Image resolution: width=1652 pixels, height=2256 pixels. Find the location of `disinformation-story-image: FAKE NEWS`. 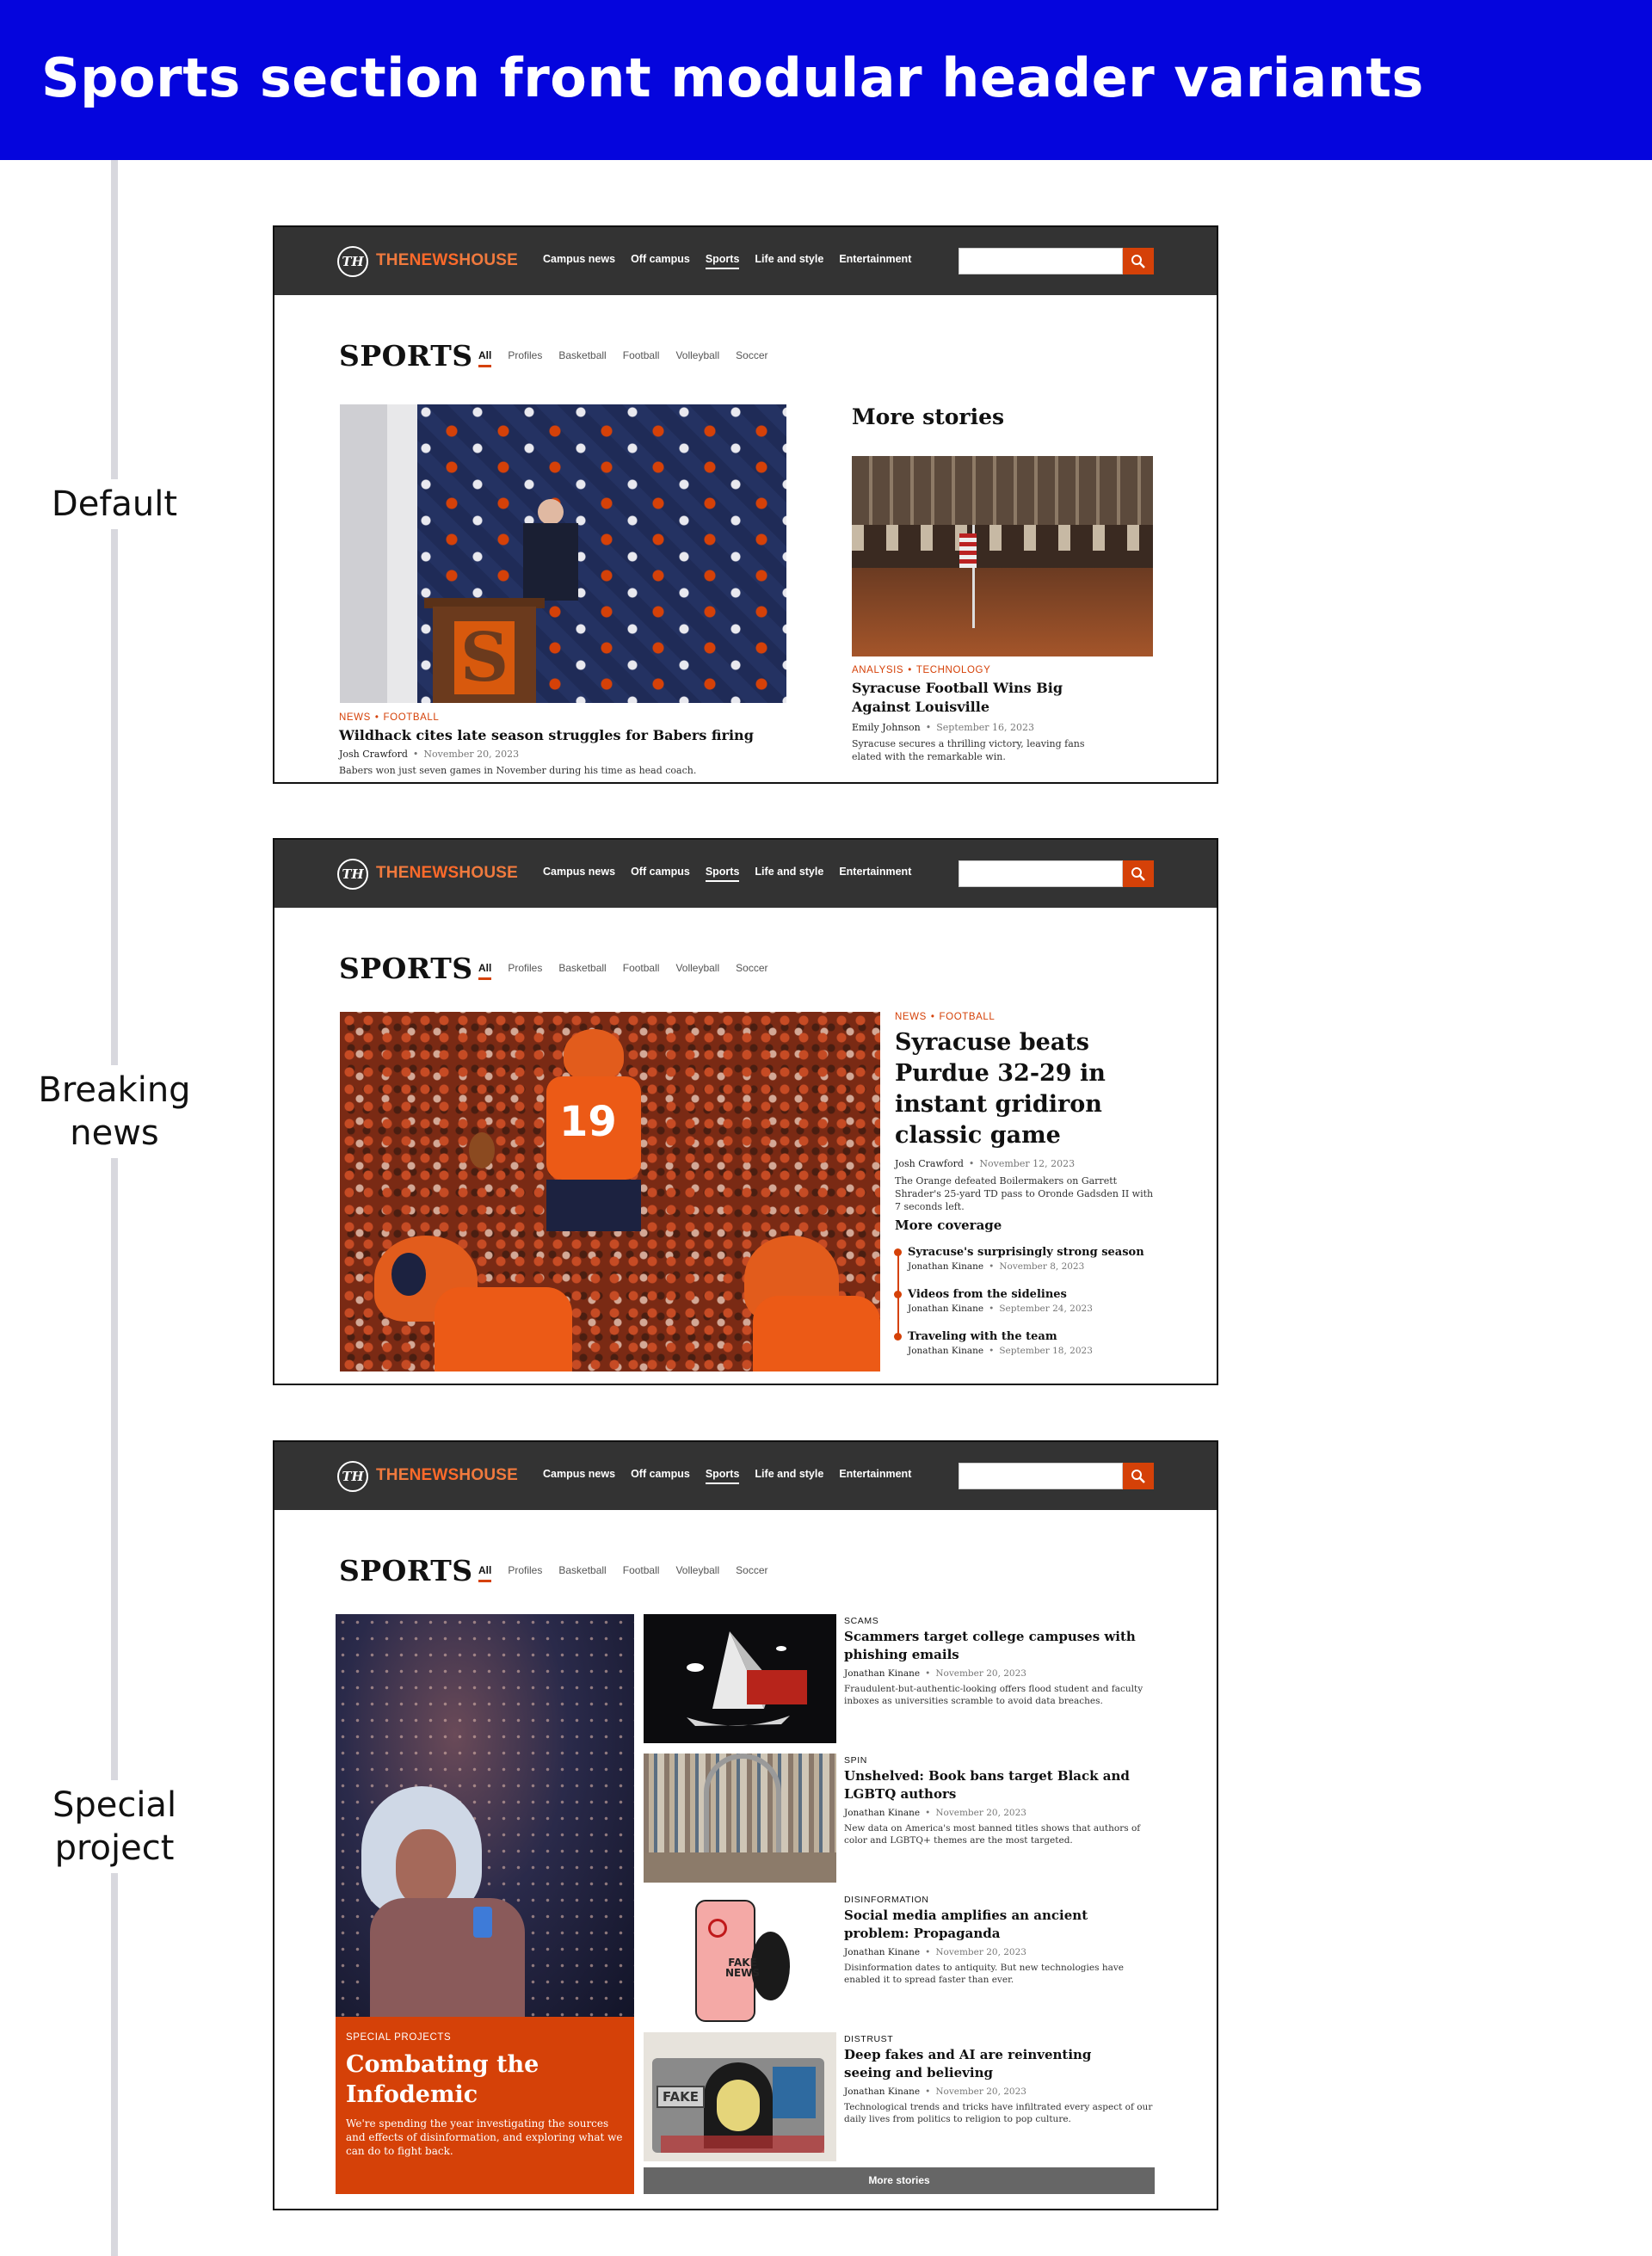

disinformation-story-image: FAKE NEWS is located at coordinates (740, 1957).